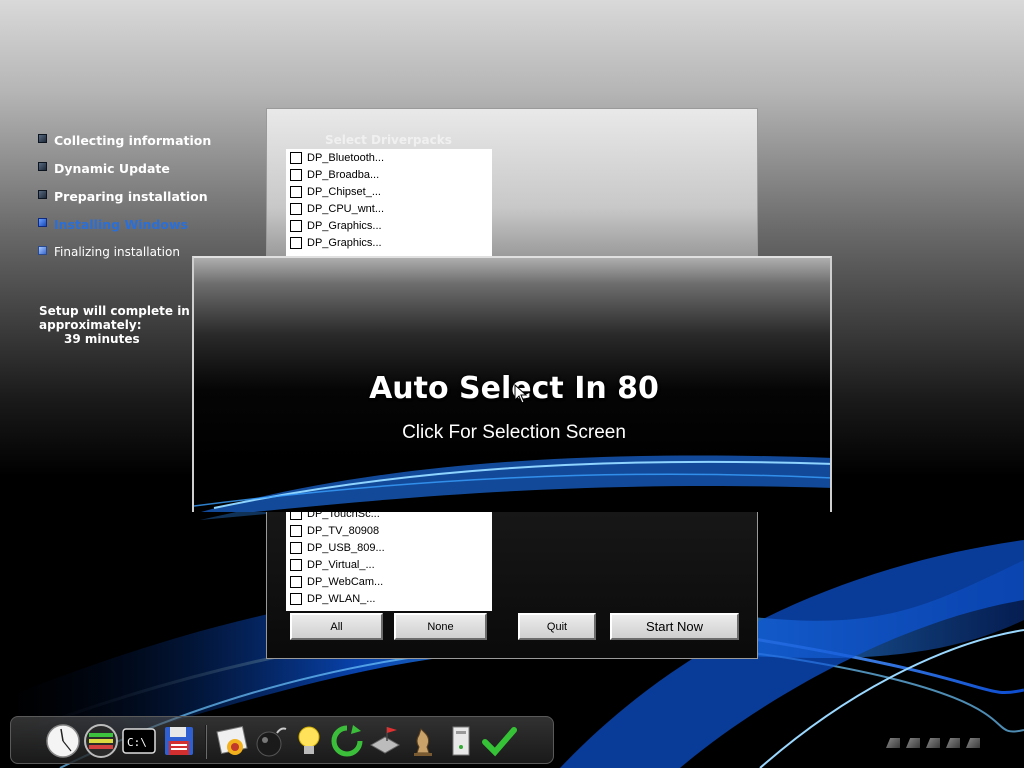  I want to click on driverpack-label: DP_TV_80908, so click(343, 530).